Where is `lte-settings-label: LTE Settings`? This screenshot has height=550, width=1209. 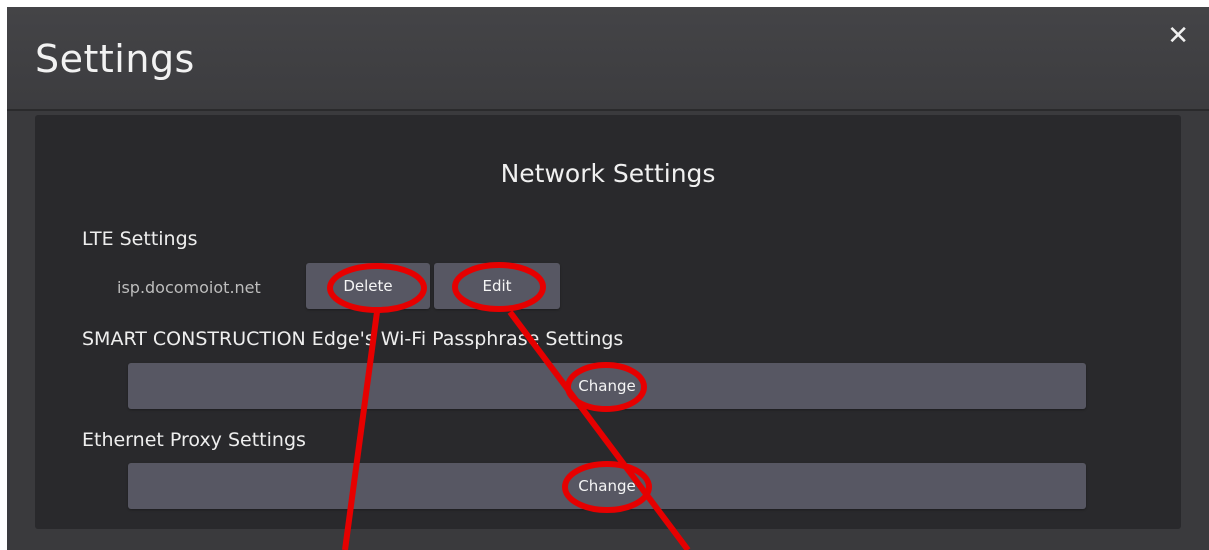 lte-settings-label: LTE Settings is located at coordinates (140, 239).